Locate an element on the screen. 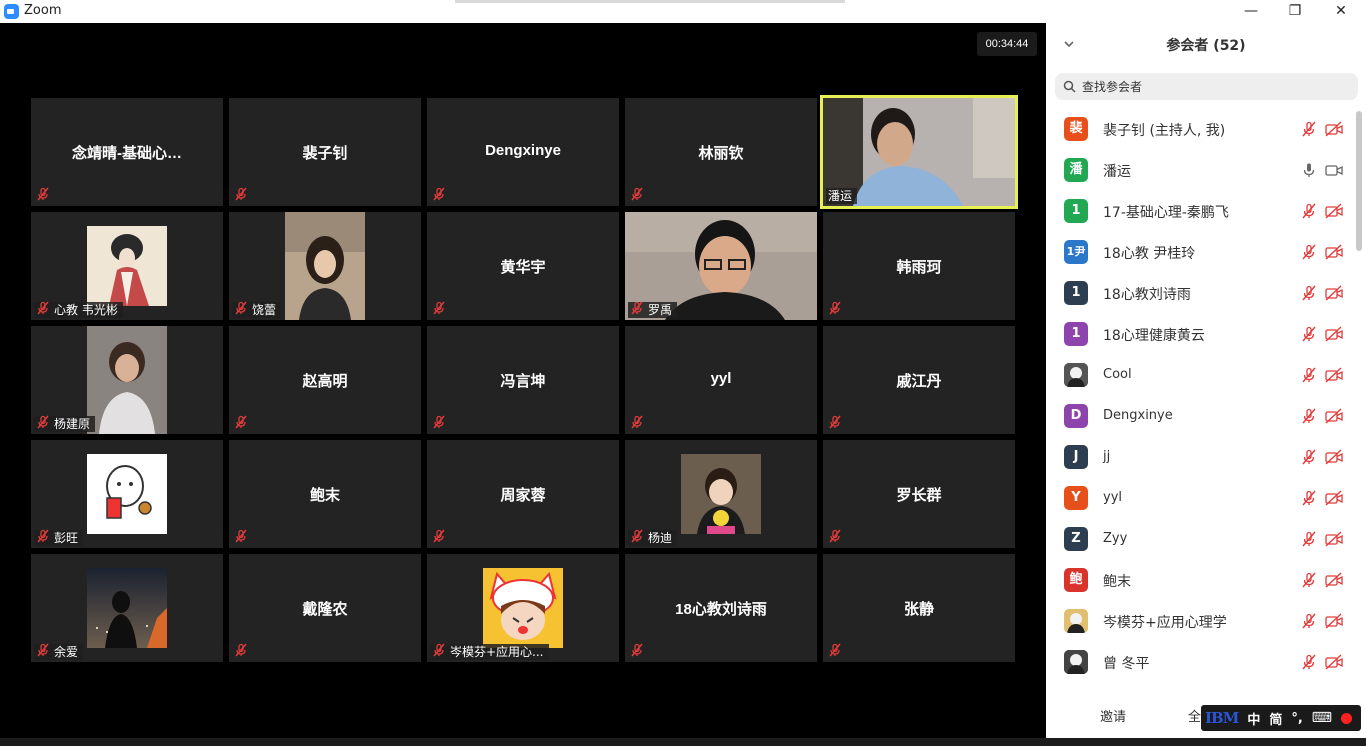 The width and height of the screenshot is (1366, 746). minimize-button: — is located at coordinates (1251, 11).